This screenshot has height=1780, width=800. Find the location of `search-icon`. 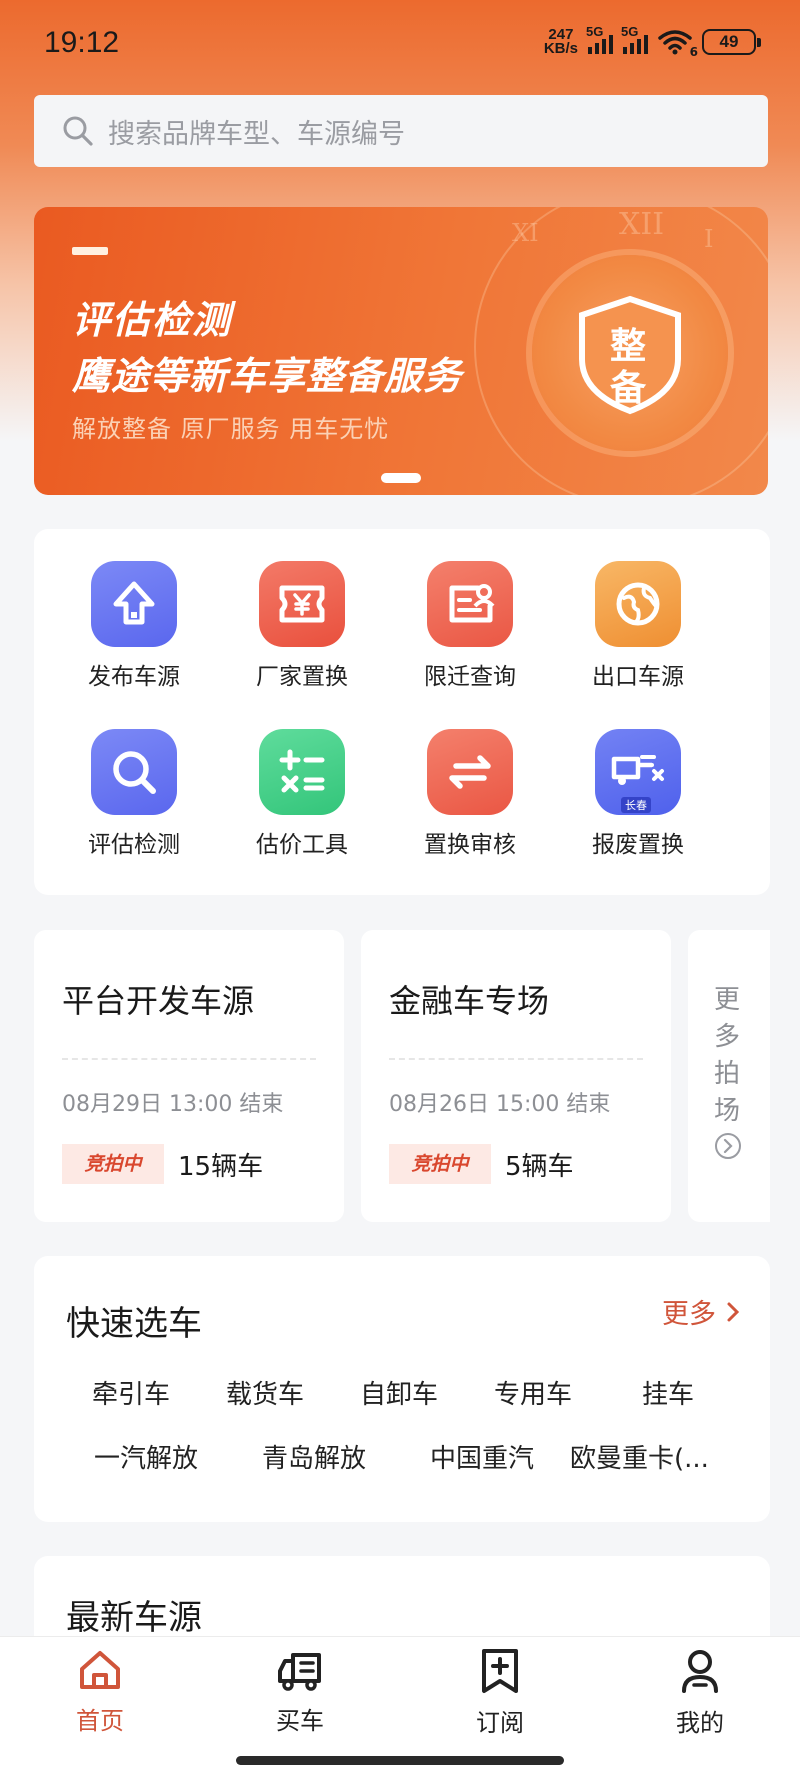

search-icon is located at coordinates (78, 131).